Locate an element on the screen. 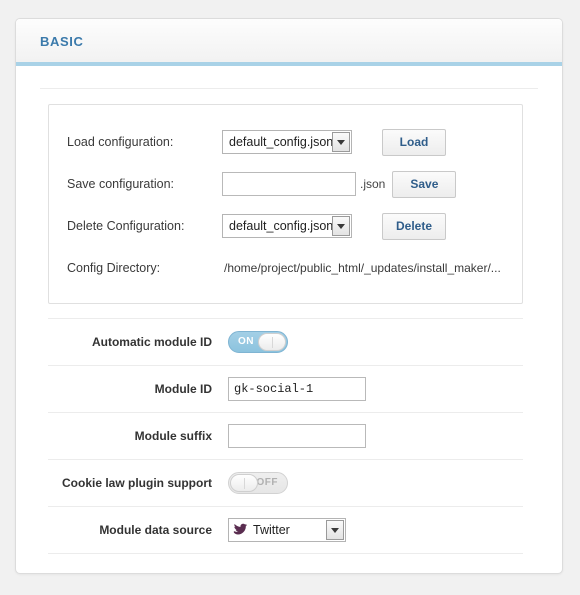  automatic-module-id-row: Automatic module ID ON is located at coordinates (285, 341).